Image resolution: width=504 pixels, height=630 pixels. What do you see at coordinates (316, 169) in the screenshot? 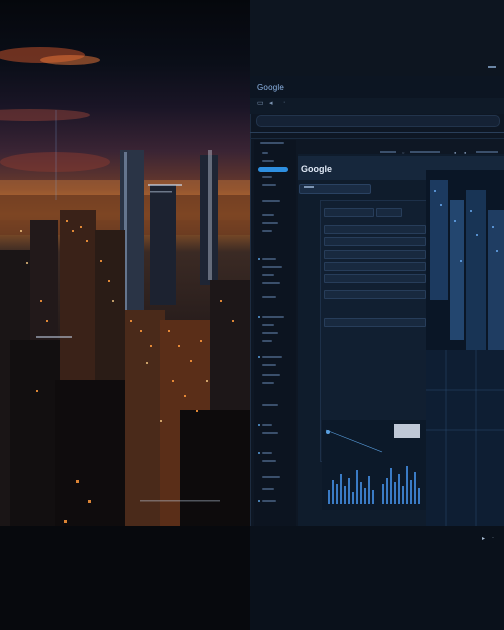
I see `google-logo: Google` at bounding box center [316, 169].